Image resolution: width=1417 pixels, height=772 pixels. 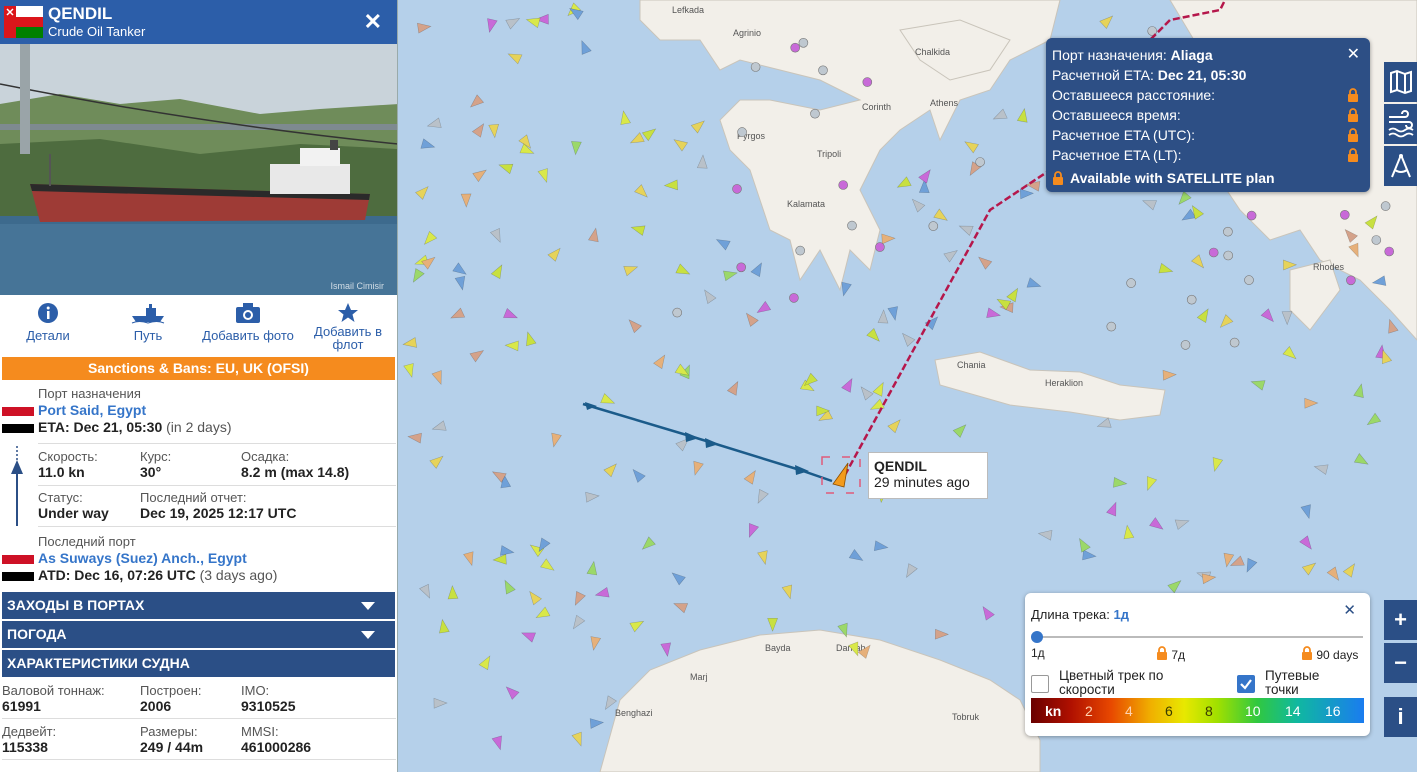 What do you see at coordinates (1211, 55) in the screenshot?
I see `popup-destination-row: Порт назначения: Aliaga` at bounding box center [1211, 55].